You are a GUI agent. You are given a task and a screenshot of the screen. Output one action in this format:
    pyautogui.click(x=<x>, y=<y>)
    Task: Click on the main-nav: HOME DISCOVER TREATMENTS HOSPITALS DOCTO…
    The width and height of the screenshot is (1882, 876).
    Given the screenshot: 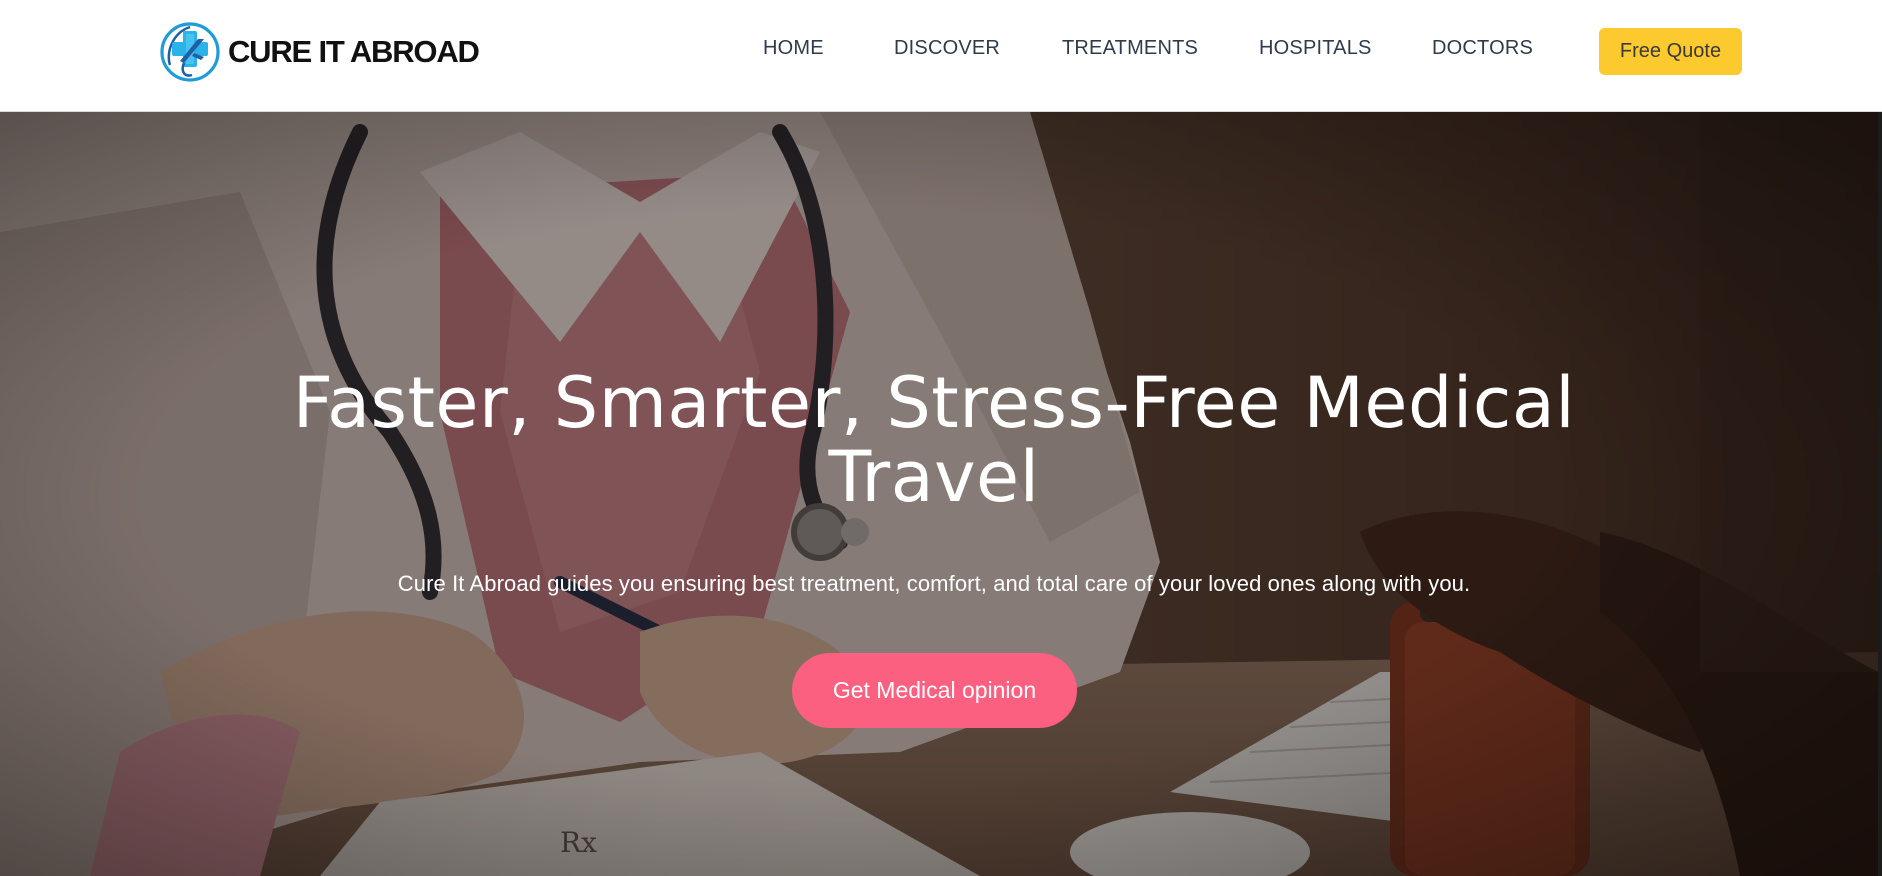 What is the action you would take?
    pyautogui.click(x=941, y=51)
    